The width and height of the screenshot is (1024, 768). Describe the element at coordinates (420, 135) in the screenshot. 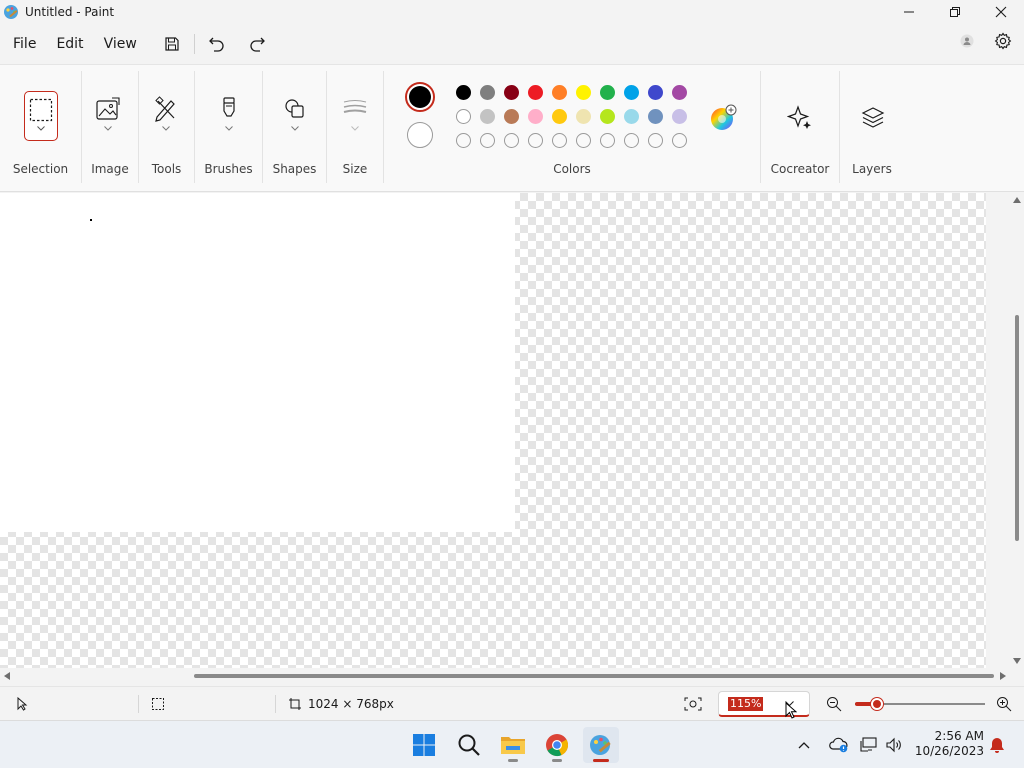

I see `secondary-color` at that location.